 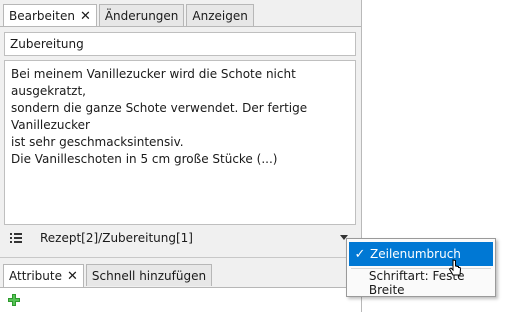 I want to click on tab-schnell-hinzufuegen: Schnell hinzufügen, so click(x=149, y=275).